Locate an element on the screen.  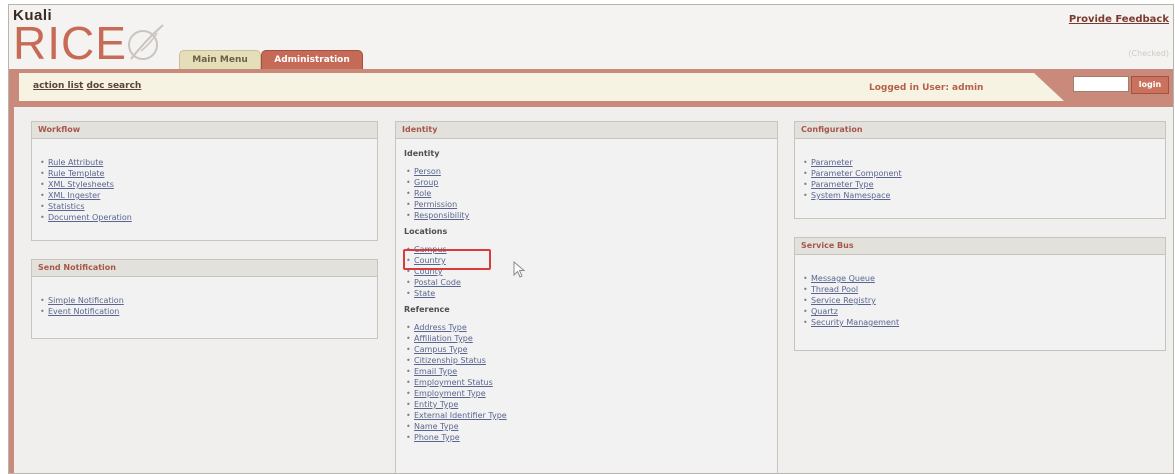
list-item: Campus Type is located at coordinates (590, 349).